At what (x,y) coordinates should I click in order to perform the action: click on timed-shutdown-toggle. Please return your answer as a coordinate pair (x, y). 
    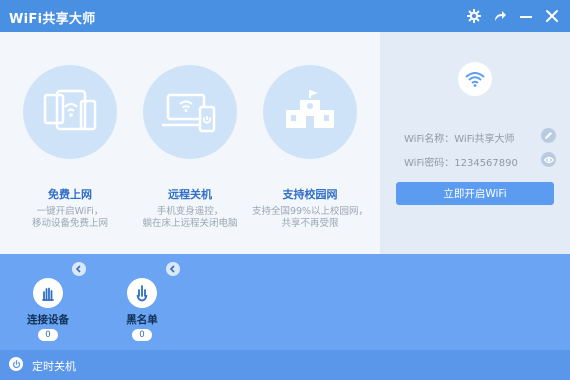
    Looking at the image, I should click on (16, 364).